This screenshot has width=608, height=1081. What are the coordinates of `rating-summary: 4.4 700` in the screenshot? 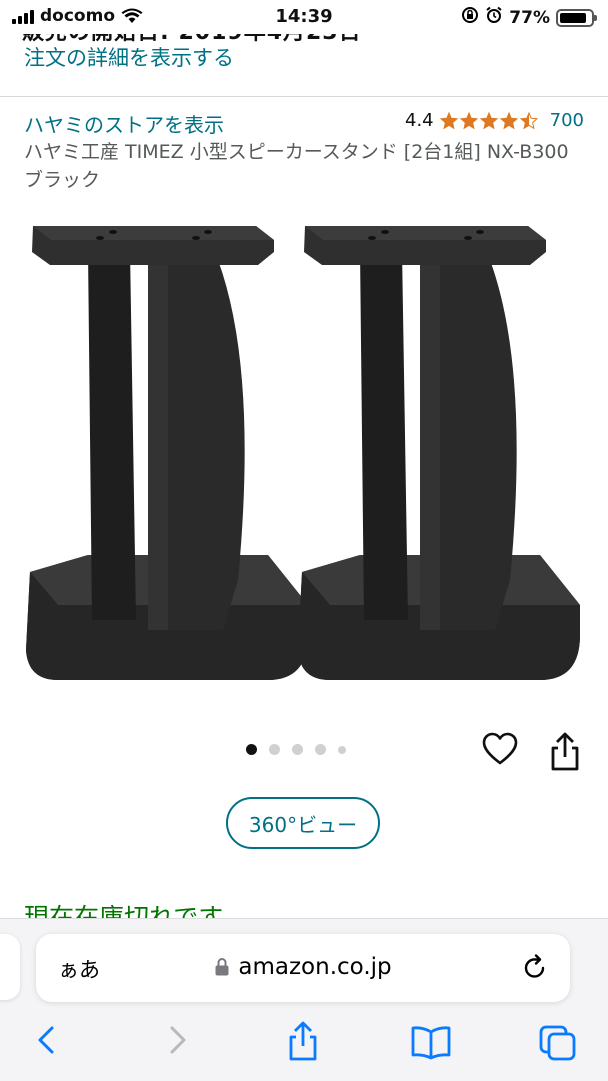 It's located at (494, 120).